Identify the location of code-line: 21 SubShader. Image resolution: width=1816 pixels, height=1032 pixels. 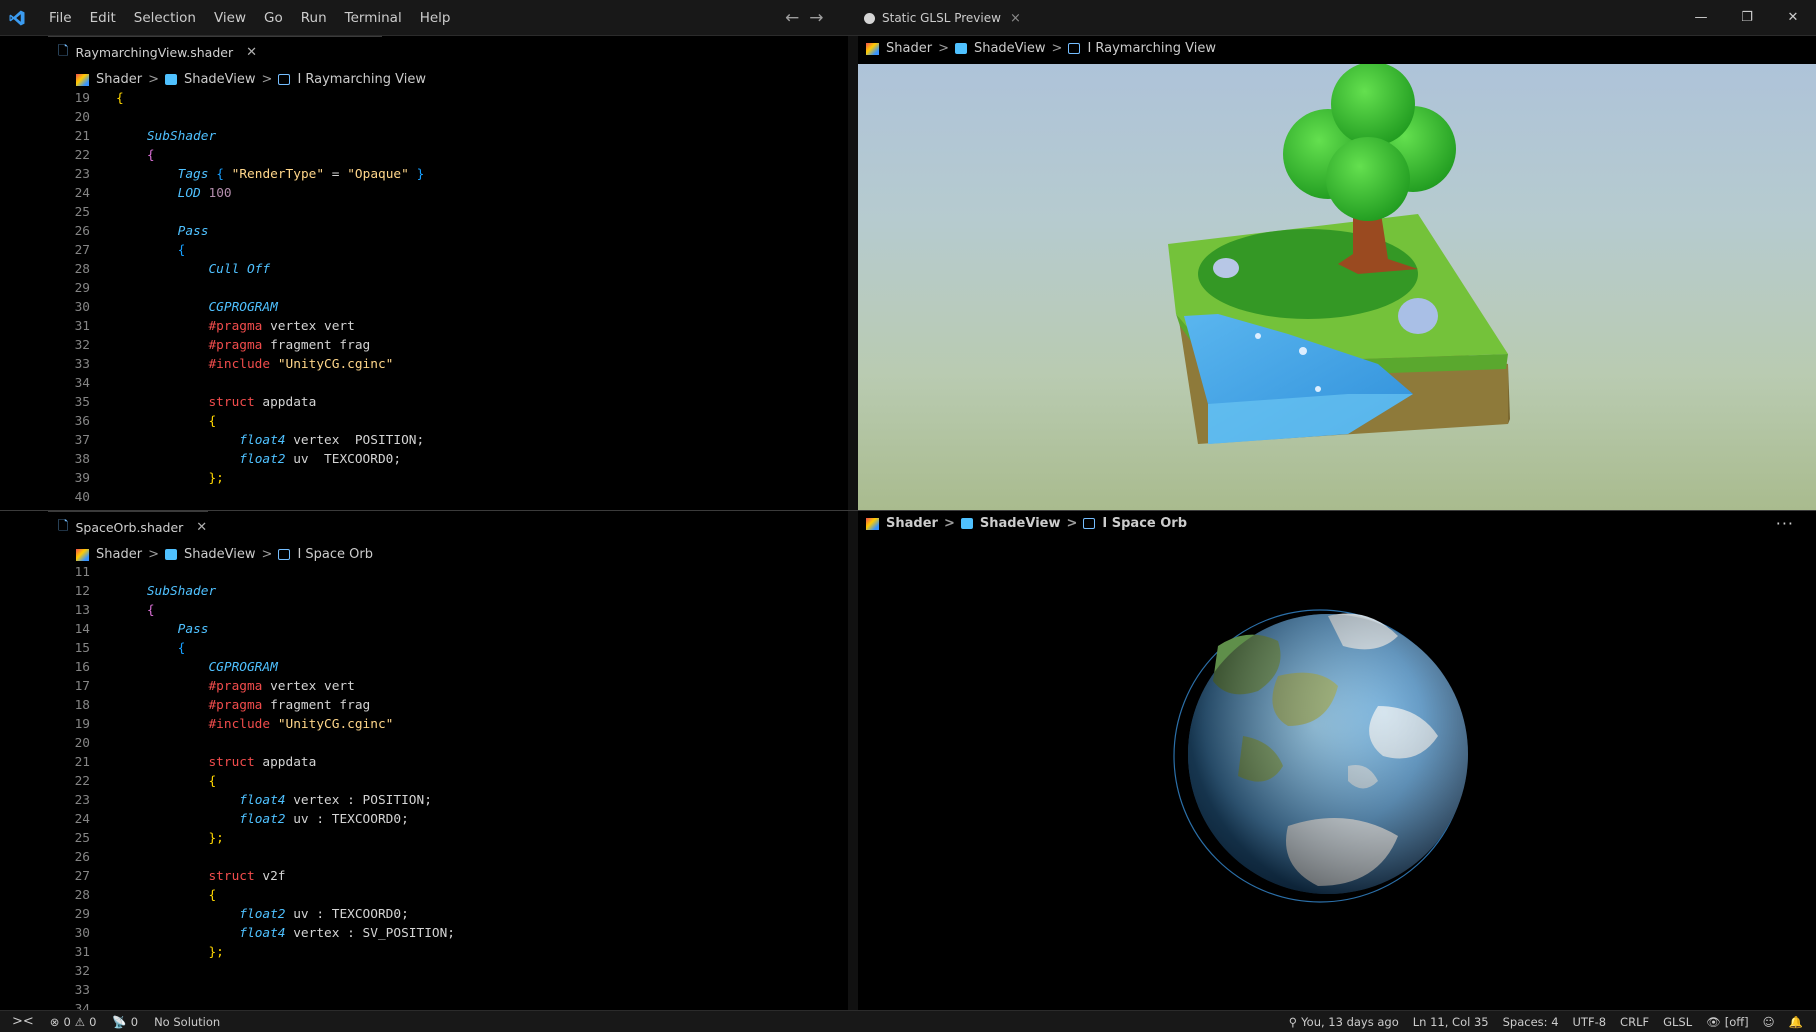
(236, 136).